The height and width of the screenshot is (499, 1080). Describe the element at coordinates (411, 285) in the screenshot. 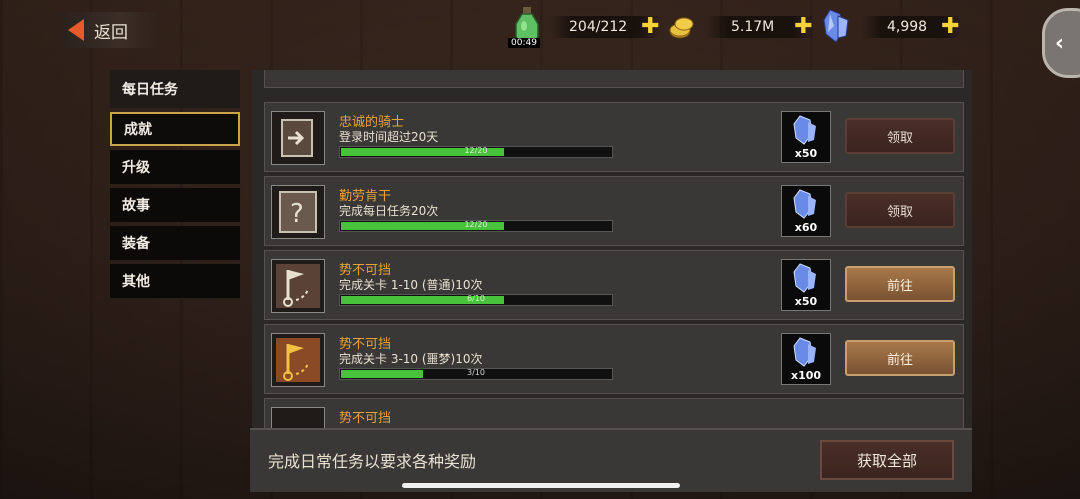

I see `quest-description: 完成关卡 1-10 (普通)10次` at that location.